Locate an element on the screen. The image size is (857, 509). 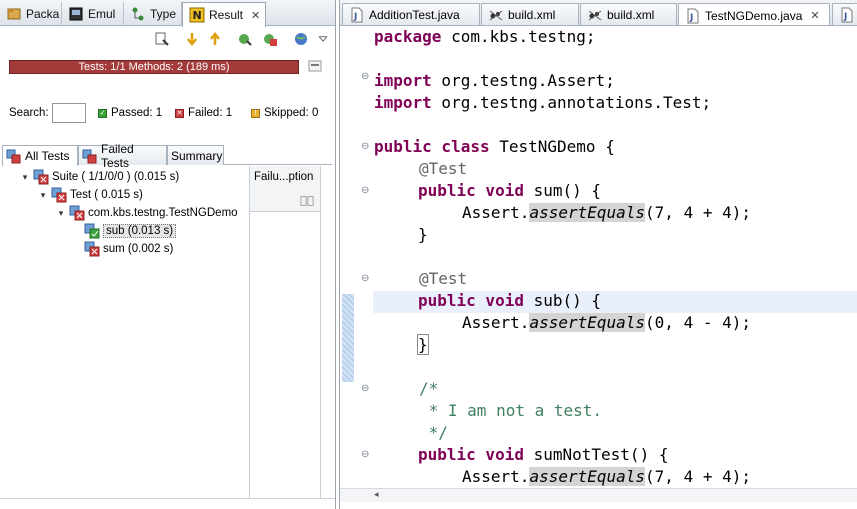
class-failed-icon is located at coordinates (77, 213).